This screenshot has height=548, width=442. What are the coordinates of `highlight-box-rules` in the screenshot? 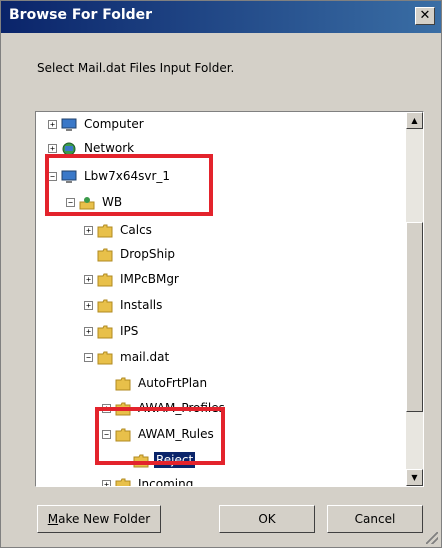 It's located at (160, 436).